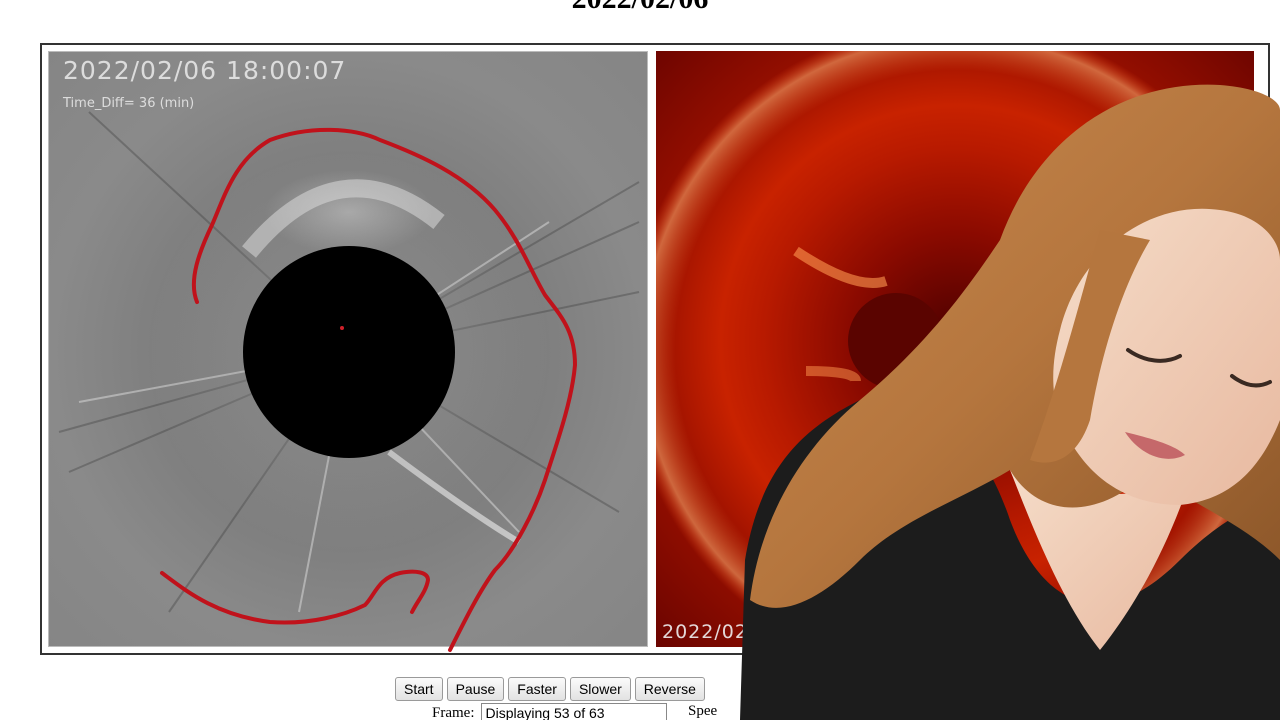  Describe the element at coordinates (475, 689) in the screenshot. I see `pause-button: Pause` at that location.